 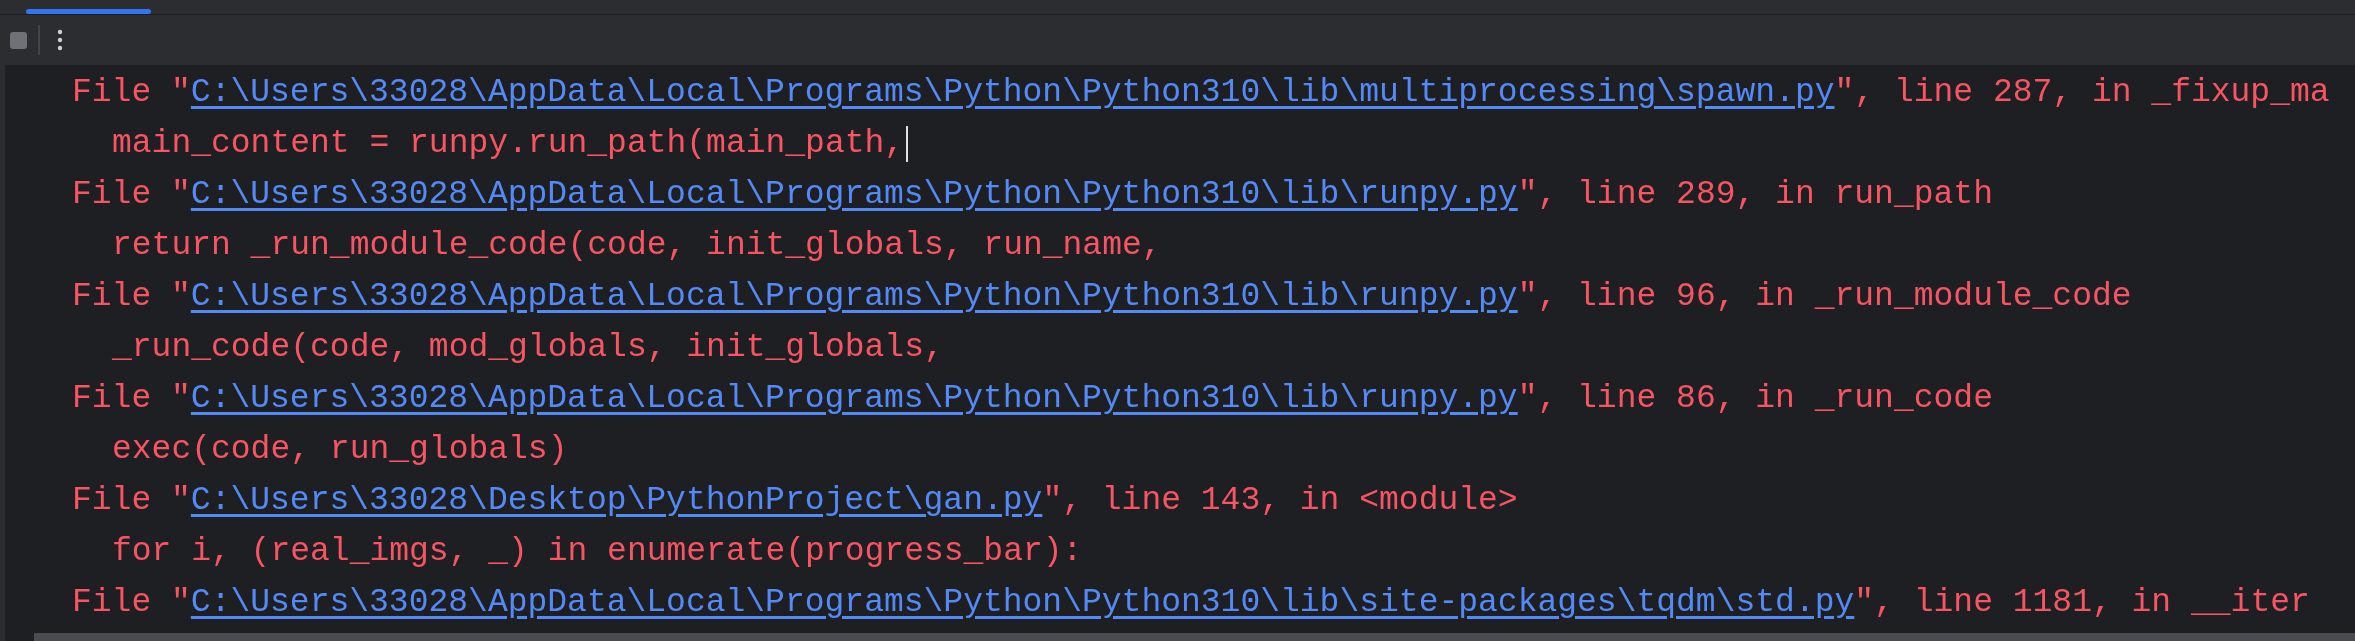 I want to click on horizontal-scrollbar, so click(x=1194, y=637).